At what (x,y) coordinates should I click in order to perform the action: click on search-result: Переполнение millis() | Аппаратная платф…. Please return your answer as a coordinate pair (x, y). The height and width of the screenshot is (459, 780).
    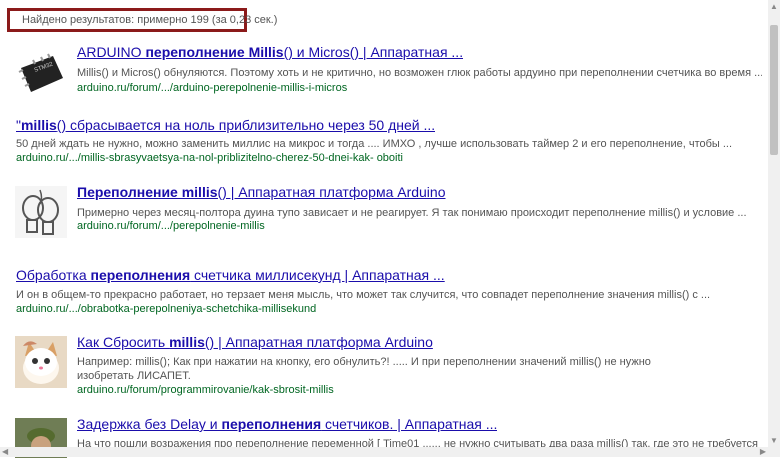
    Looking at the image, I should click on (384, 212).